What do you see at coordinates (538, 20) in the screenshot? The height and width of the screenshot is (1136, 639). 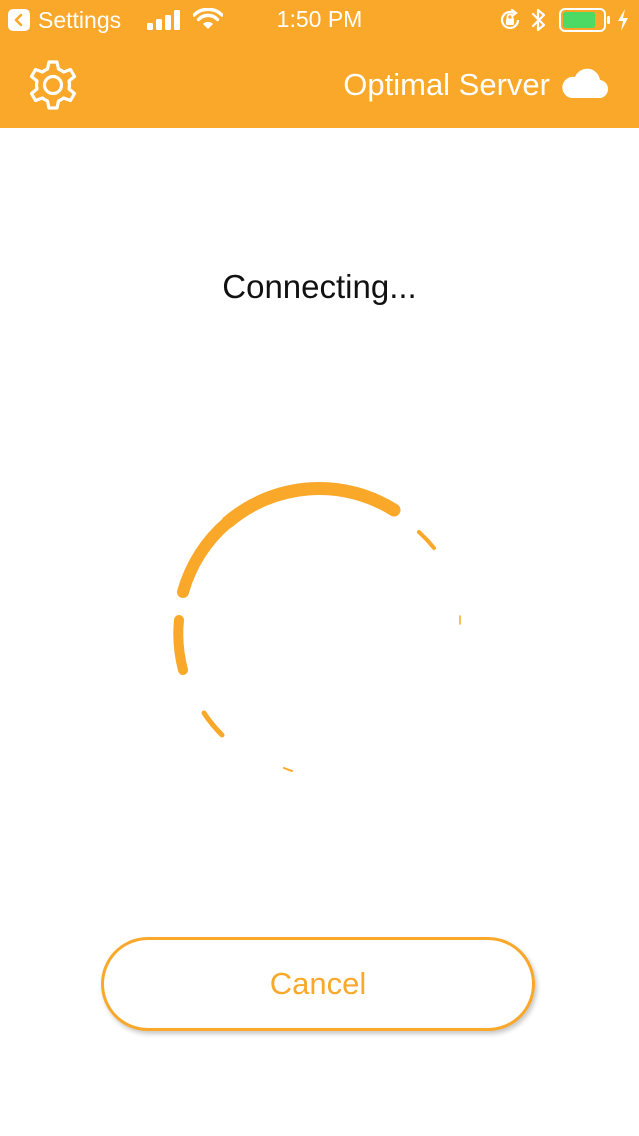 I see `bluetooth-icon` at bounding box center [538, 20].